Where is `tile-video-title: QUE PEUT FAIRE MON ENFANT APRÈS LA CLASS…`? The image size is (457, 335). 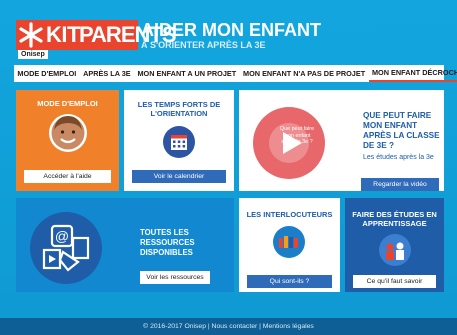 tile-video-title: QUE PEUT FAIRE MON ENFANT APRÈS LA CLASS… is located at coordinates (401, 130).